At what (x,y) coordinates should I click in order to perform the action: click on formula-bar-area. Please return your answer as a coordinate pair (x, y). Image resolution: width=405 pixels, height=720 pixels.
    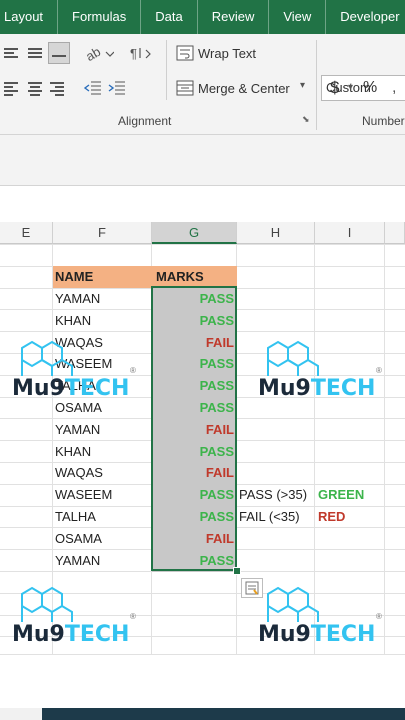
    Looking at the image, I should click on (202, 160).